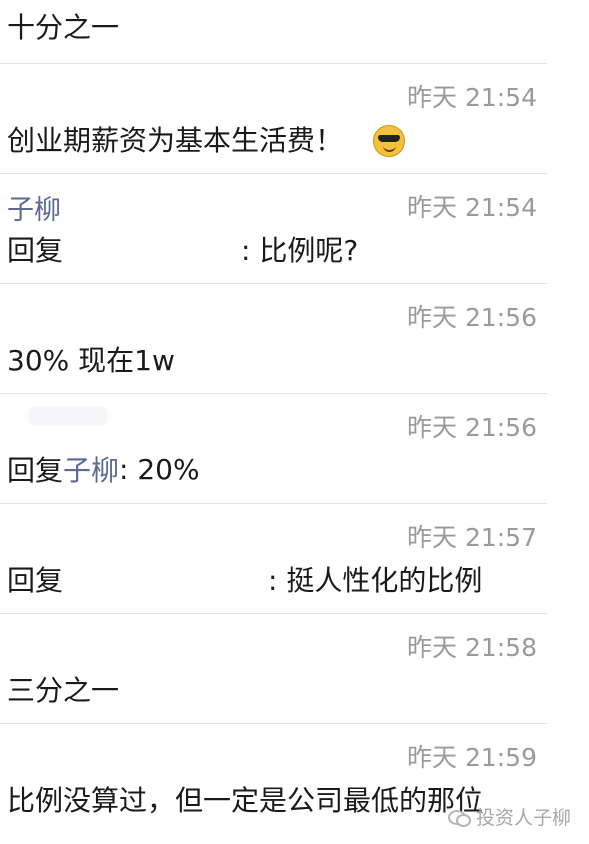 The width and height of the screenshot is (589, 844). Describe the element at coordinates (244, 579) in the screenshot. I see `comment-body: 回复 : 挺人性化的比例` at that location.